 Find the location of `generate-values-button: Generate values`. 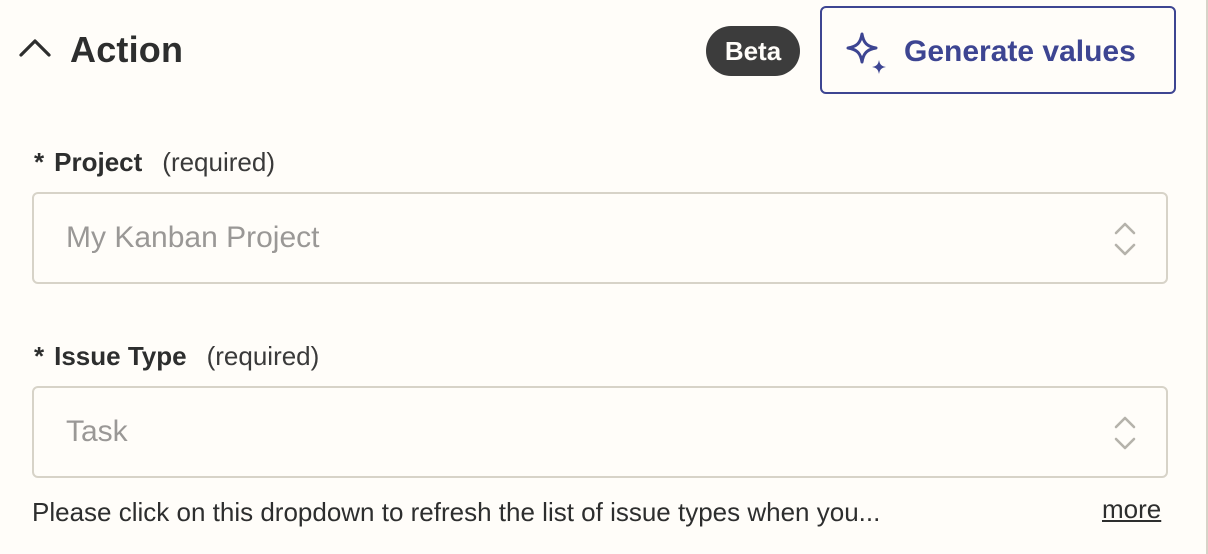

generate-values-button: Generate values is located at coordinates (998, 50).